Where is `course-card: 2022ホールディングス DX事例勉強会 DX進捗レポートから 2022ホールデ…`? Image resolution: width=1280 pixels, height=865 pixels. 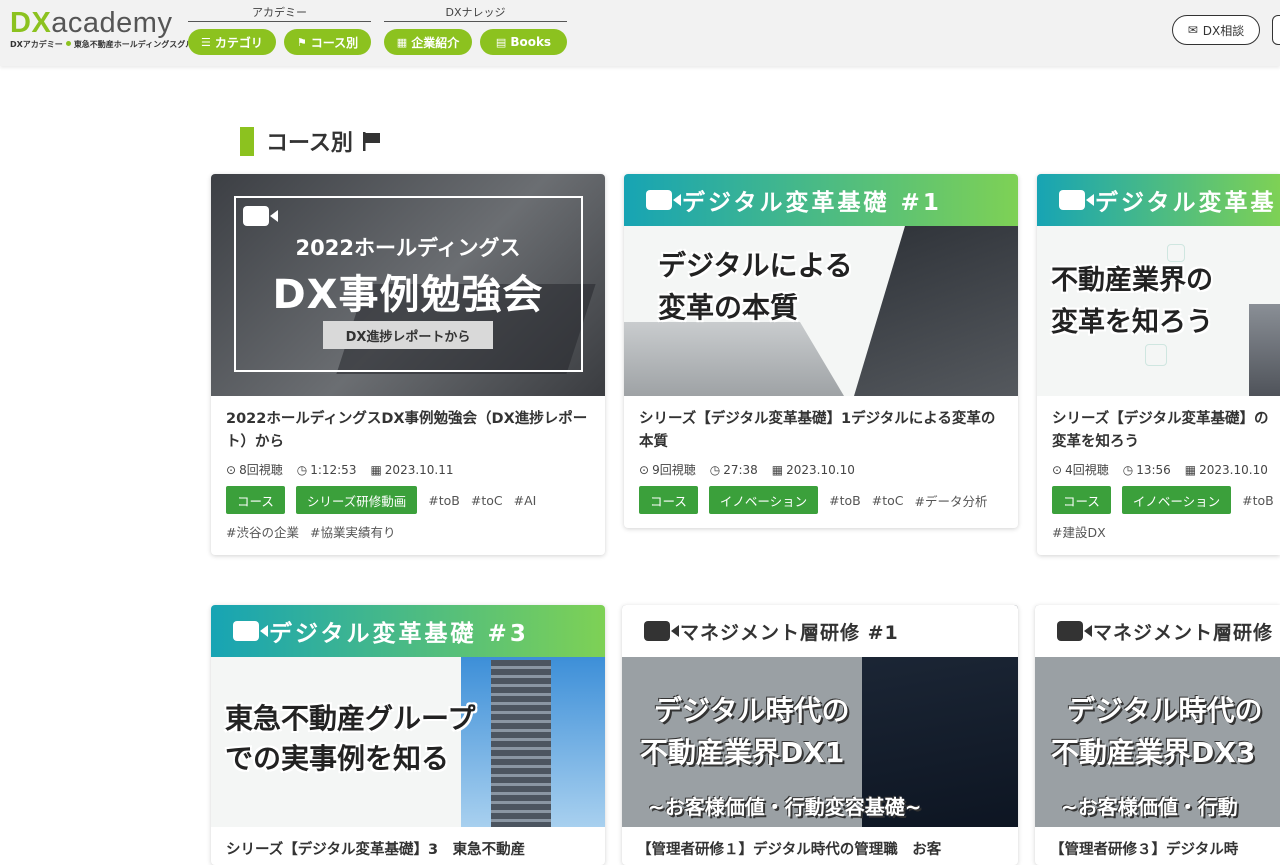
course-card: 2022ホールディングス DX事例勉強会 DX進捗レポートから 2022ホールデ… is located at coordinates (408, 364).